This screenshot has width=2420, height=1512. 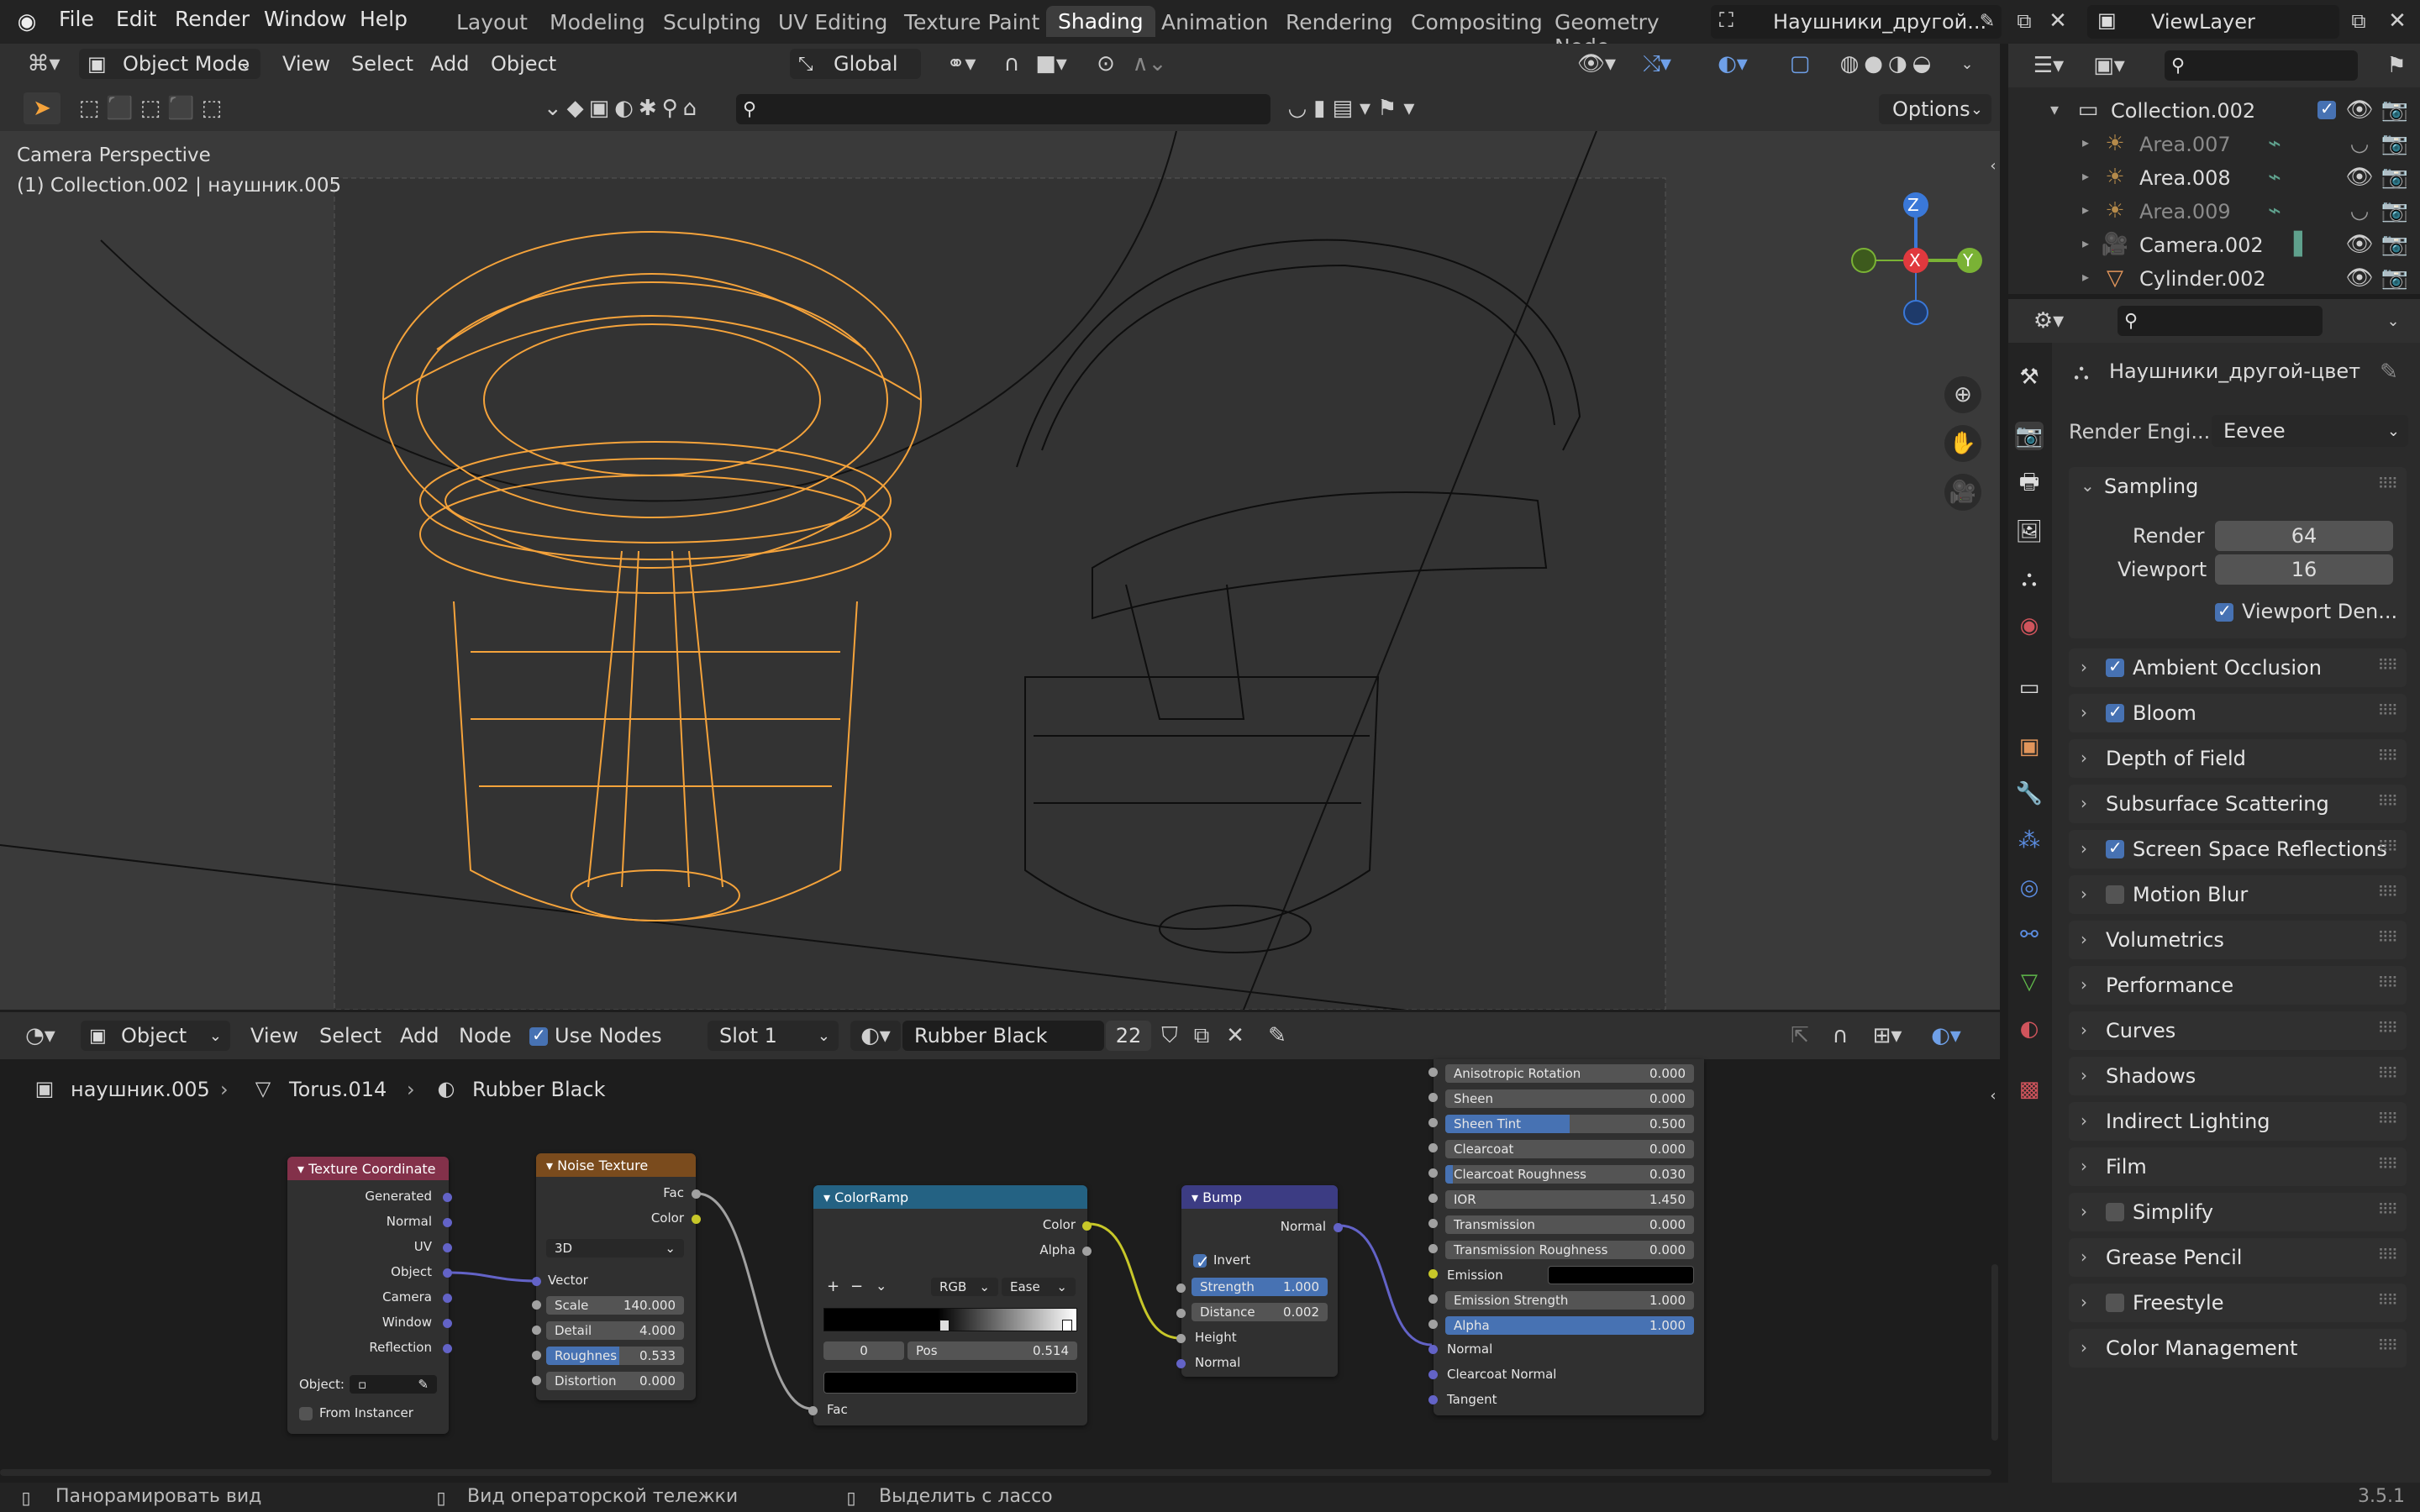 I want to click on navigation-gizmo, so click(x=1916, y=245).